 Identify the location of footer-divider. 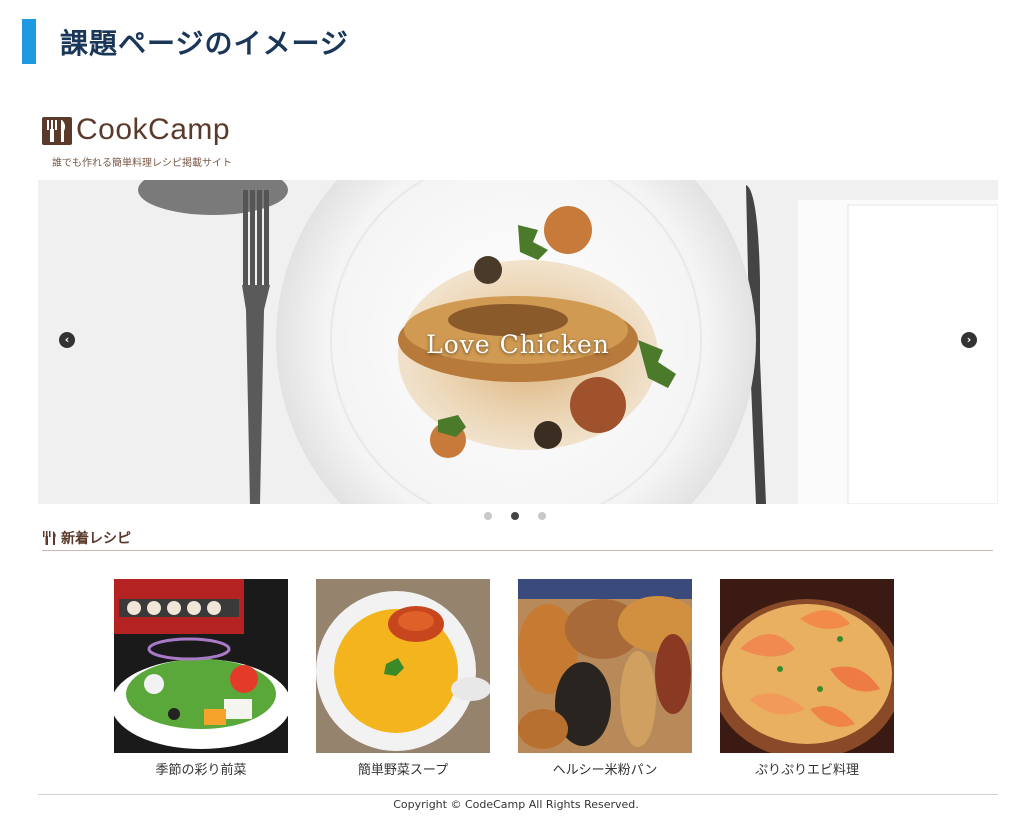
(518, 794).